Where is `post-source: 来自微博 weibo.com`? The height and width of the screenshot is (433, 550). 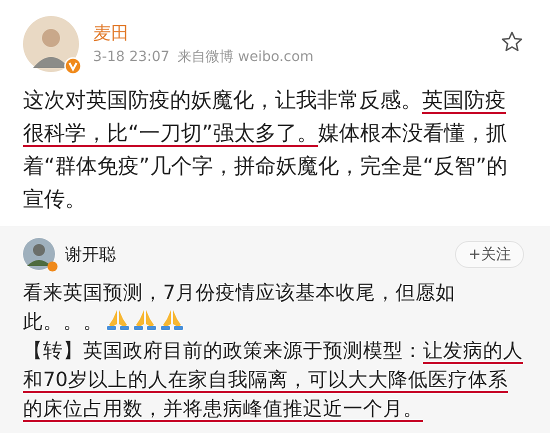
post-source: 来自微博 weibo.com is located at coordinates (246, 57).